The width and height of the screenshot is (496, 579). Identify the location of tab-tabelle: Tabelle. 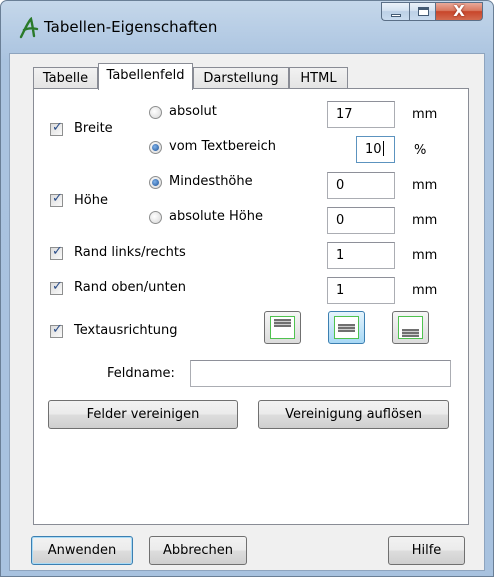
(65, 78).